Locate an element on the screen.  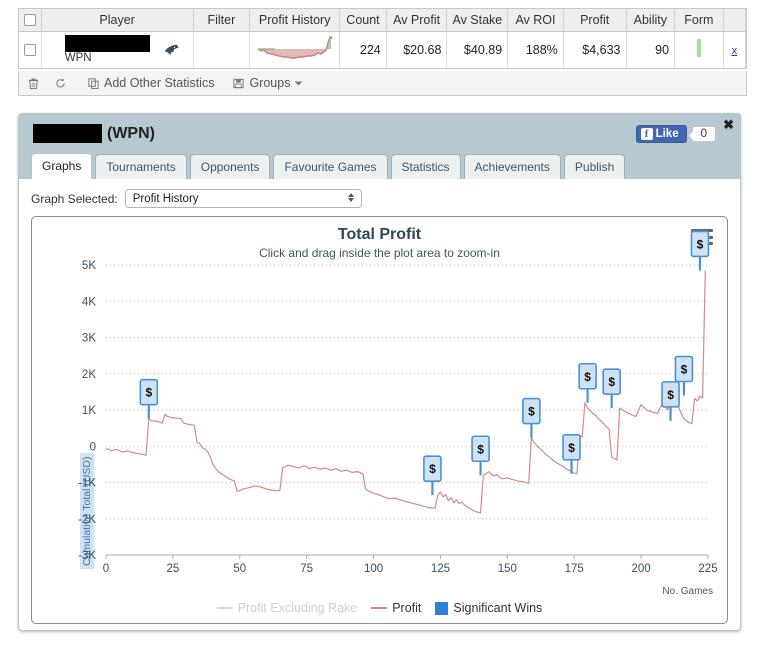
row-select-cell is located at coordinates (30, 49).